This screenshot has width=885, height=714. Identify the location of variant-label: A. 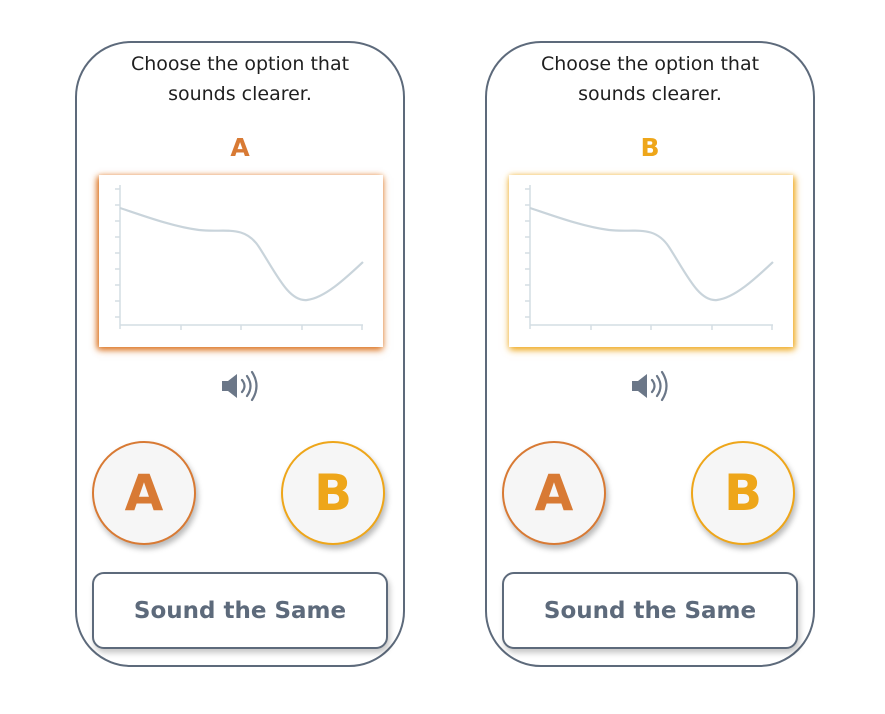
(240, 147).